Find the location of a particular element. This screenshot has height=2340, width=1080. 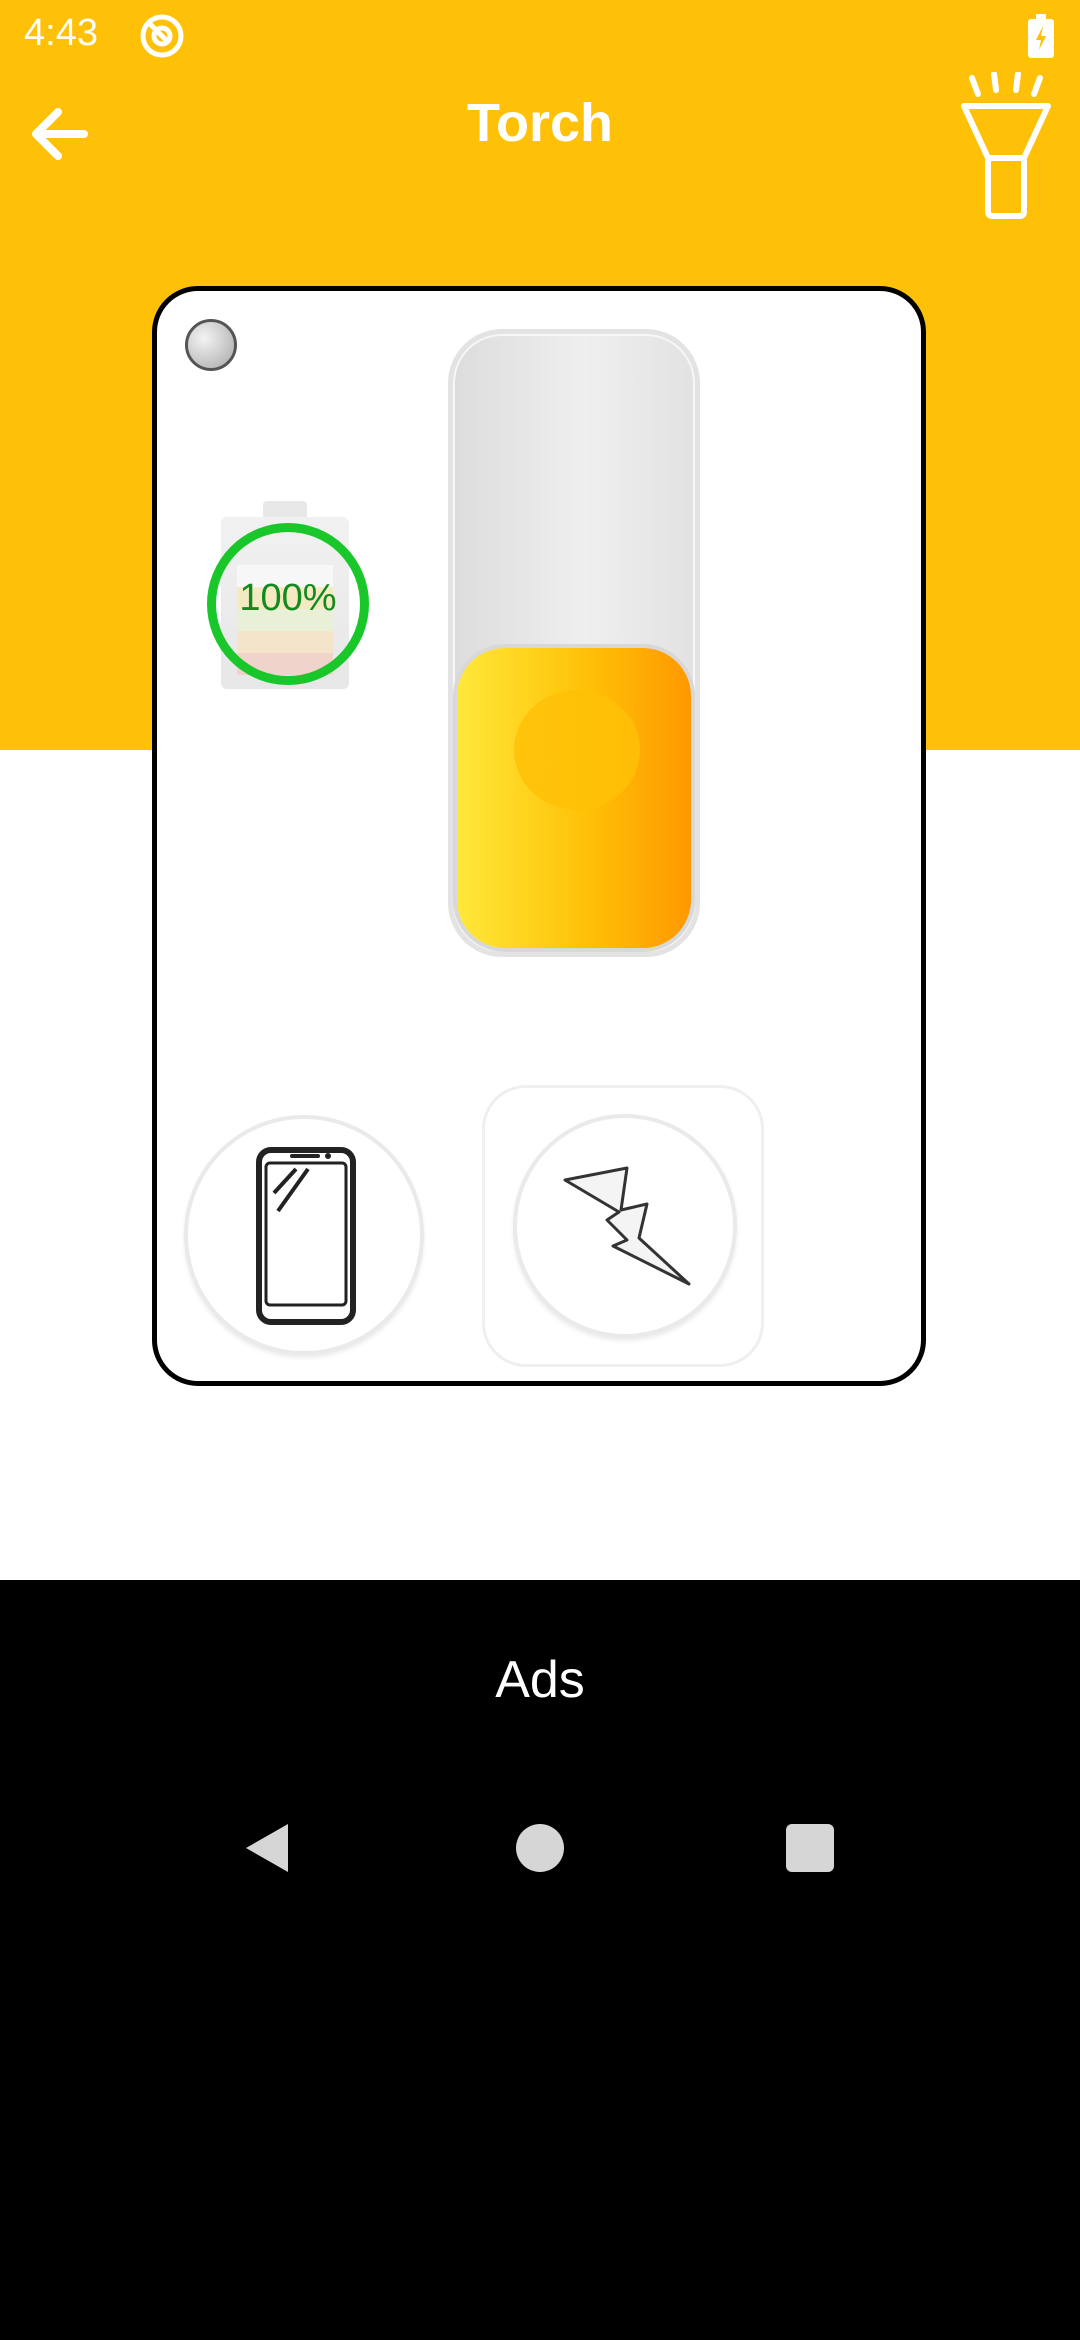

nav-back-icon is located at coordinates (266, 1848).